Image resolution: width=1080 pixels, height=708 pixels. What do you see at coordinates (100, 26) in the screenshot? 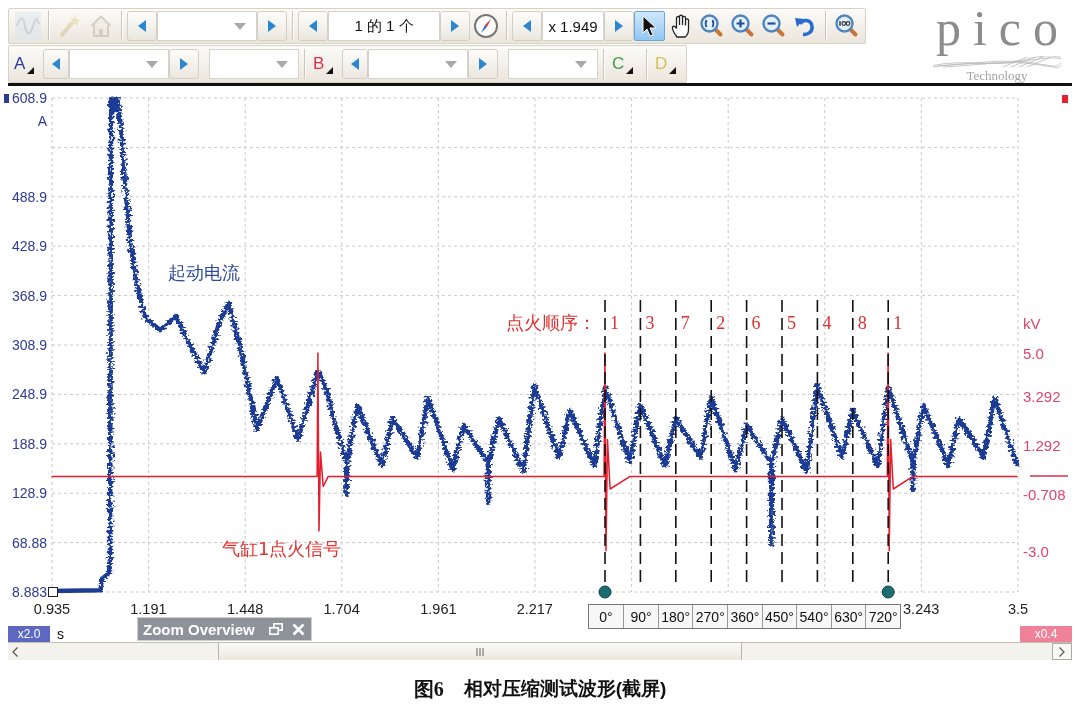
I see `house-icon` at bounding box center [100, 26].